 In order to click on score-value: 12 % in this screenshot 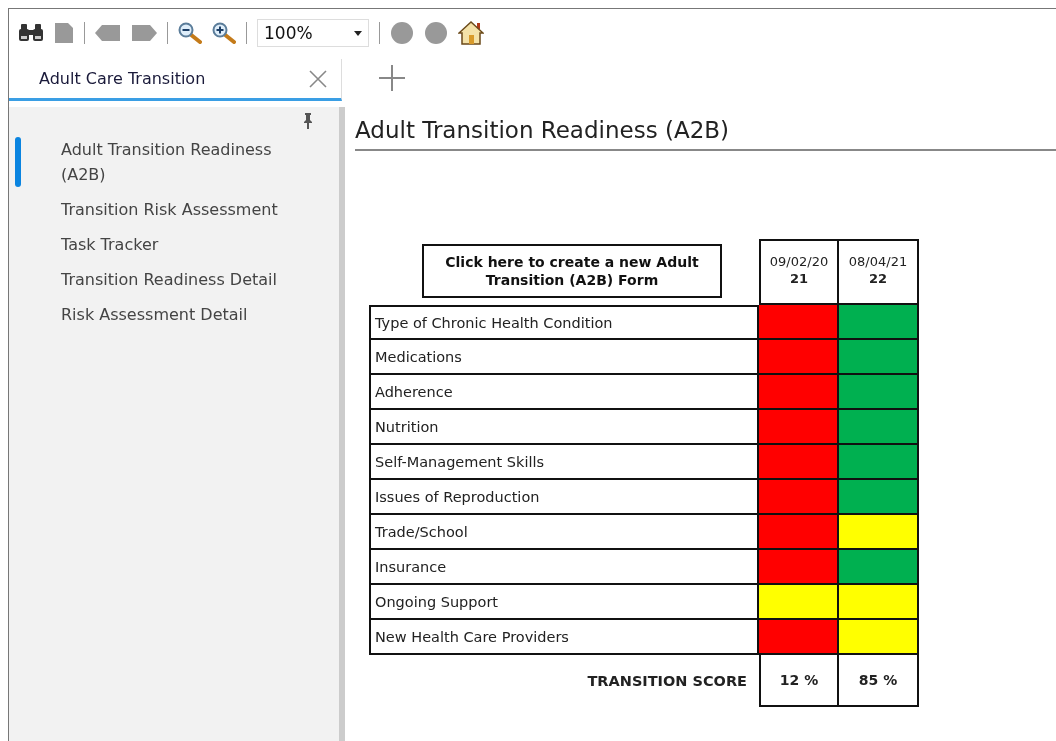, I will do `click(799, 681)`.